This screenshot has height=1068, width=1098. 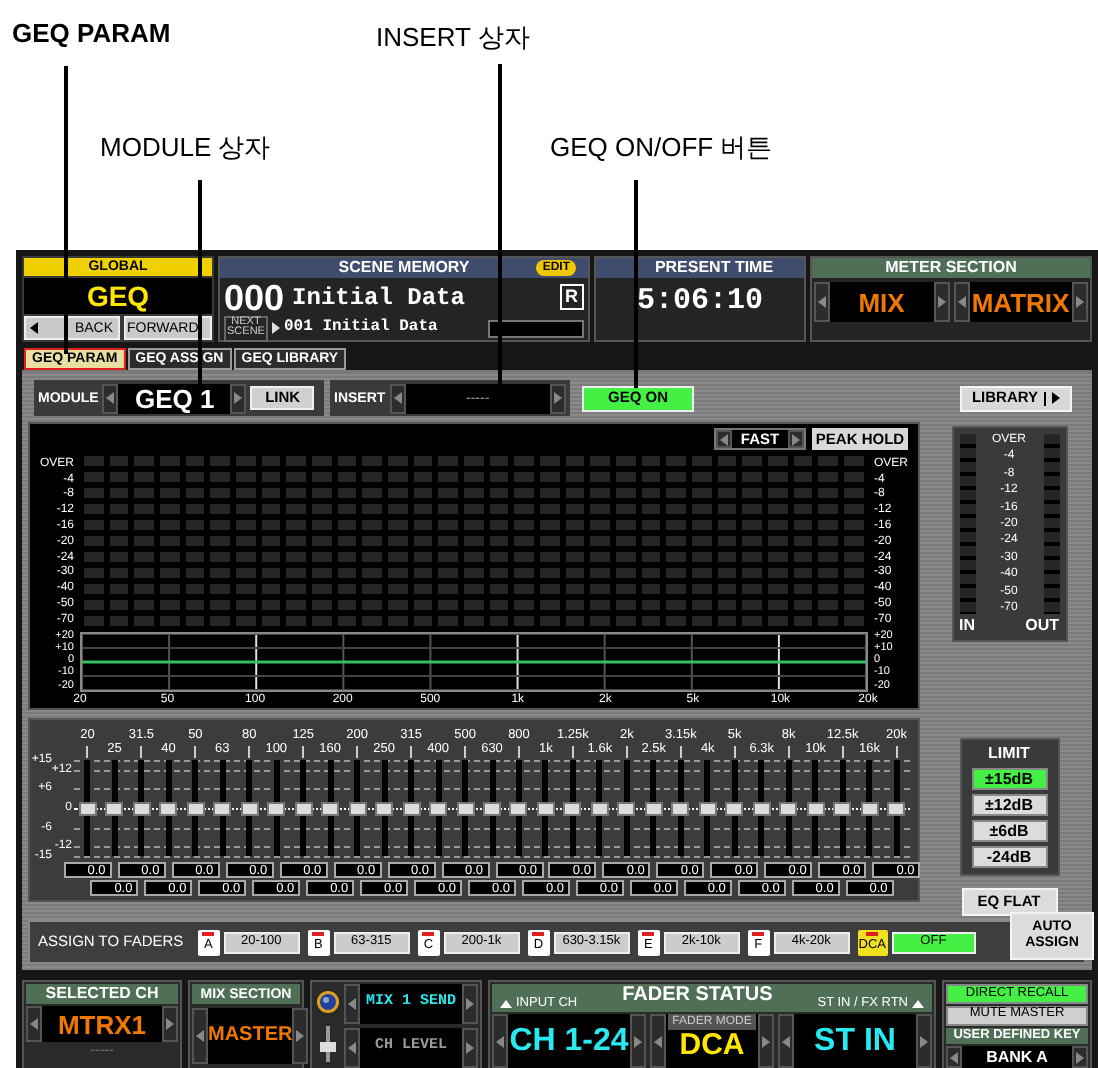 What do you see at coordinates (1009, 857) in the screenshot?
I see `limit-option: -24dB` at bounding box center [1009, 857].